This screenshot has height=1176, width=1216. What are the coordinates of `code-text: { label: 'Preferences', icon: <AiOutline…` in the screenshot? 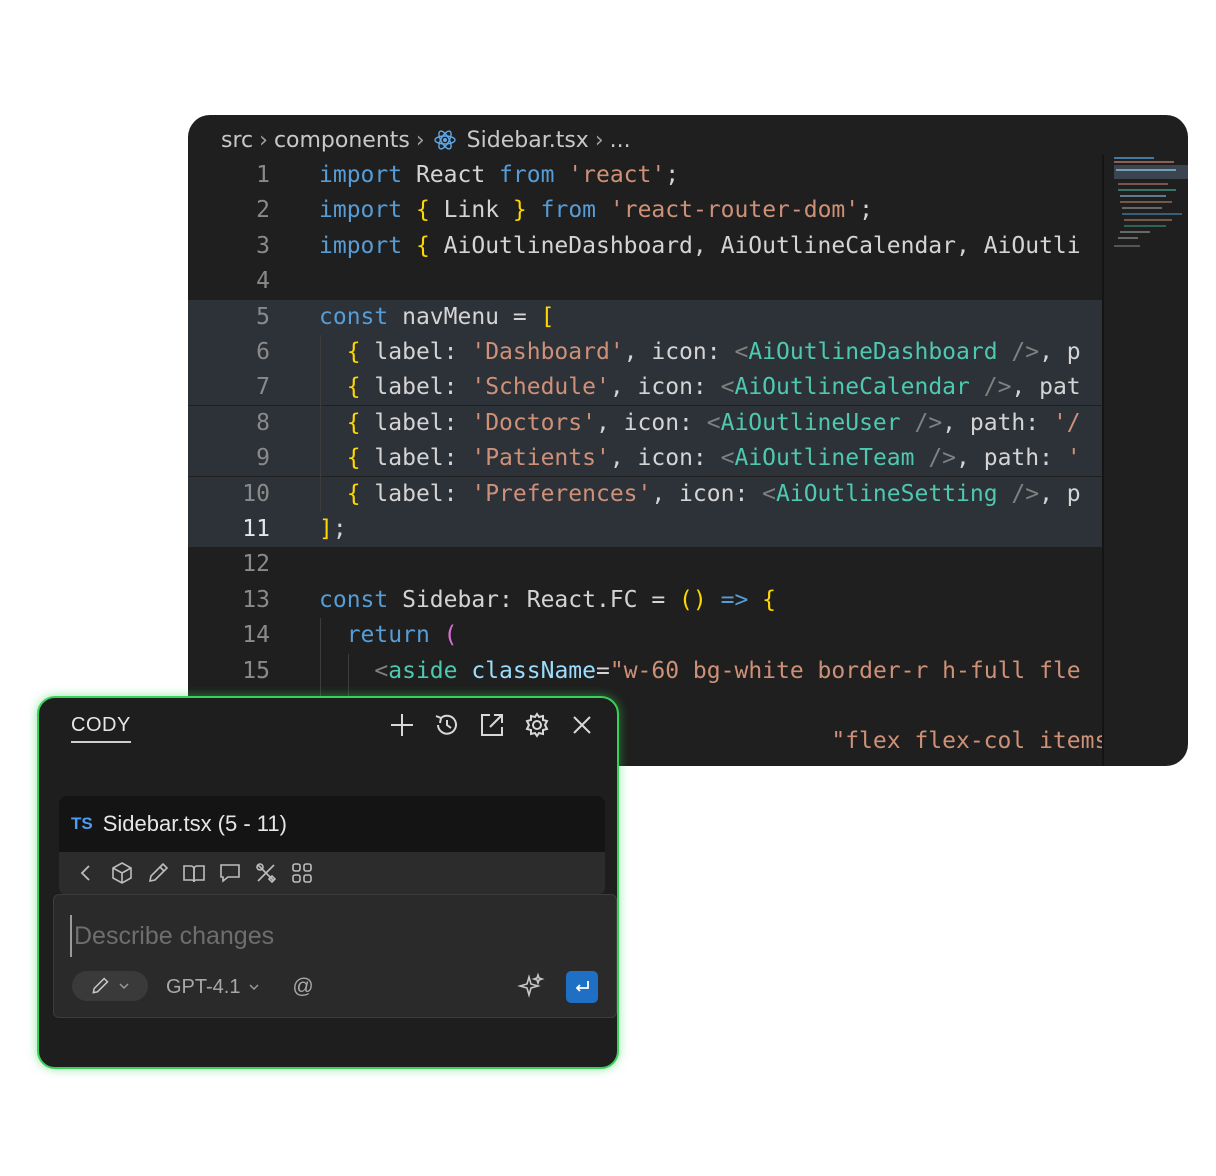 It's located at (700, 494).